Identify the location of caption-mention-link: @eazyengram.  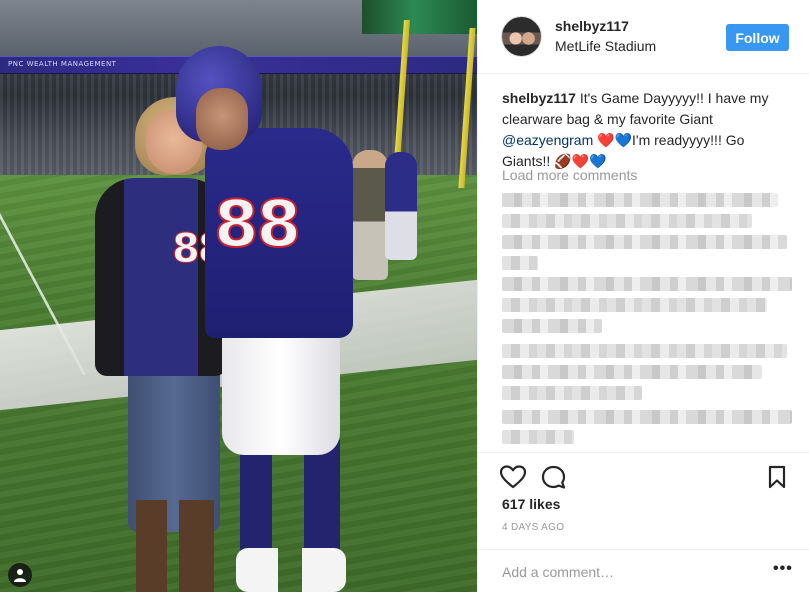
(547, 140).